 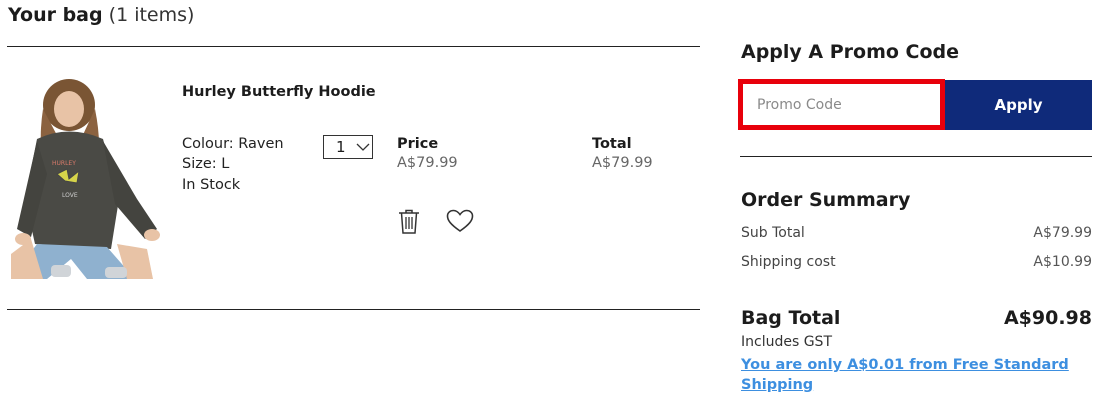 I want to click on svg-text: LOVE, so click(x=70, y=195).